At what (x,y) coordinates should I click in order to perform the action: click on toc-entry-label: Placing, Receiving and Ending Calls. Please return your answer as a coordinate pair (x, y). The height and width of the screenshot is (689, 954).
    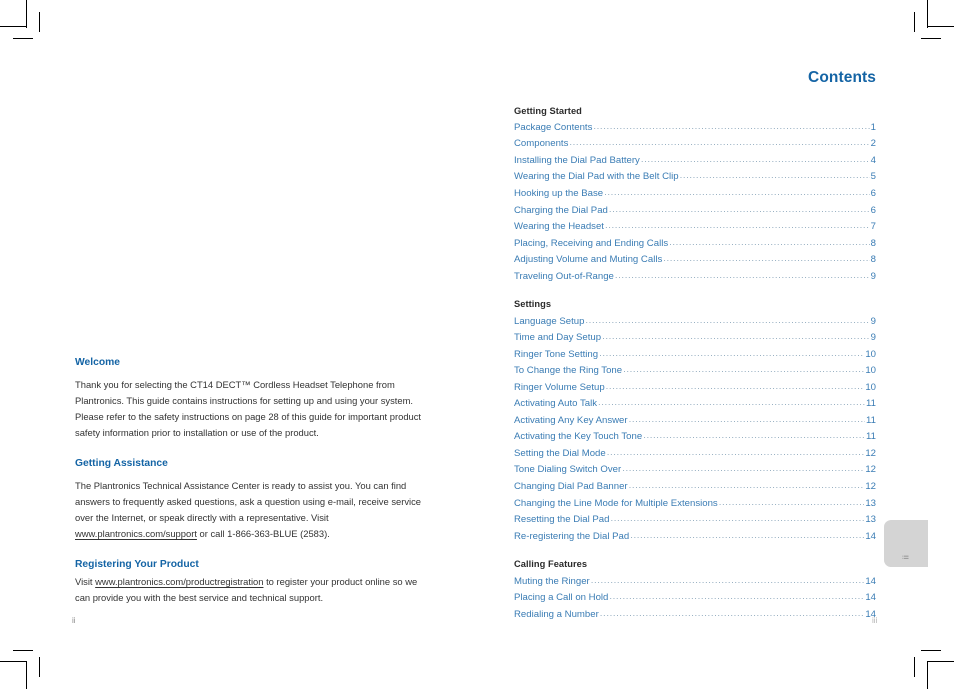
    Looking at the image, I should click on (591, 243).